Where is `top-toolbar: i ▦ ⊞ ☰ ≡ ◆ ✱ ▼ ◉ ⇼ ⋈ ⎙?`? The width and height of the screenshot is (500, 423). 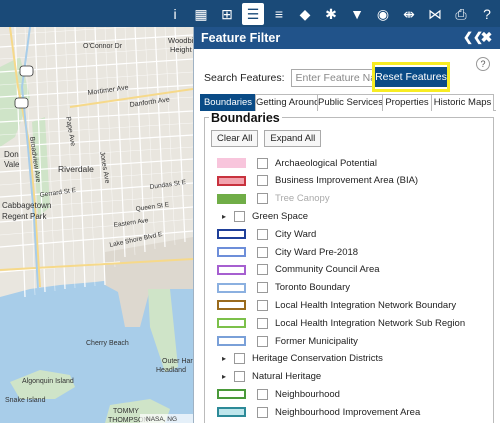 top-toolbar: i ▦ ⊞ ☰ ≡ ◆ ✱ ▼ ◉ ⇼ ⋈ ⎙? is located at coordinates (250, 13).